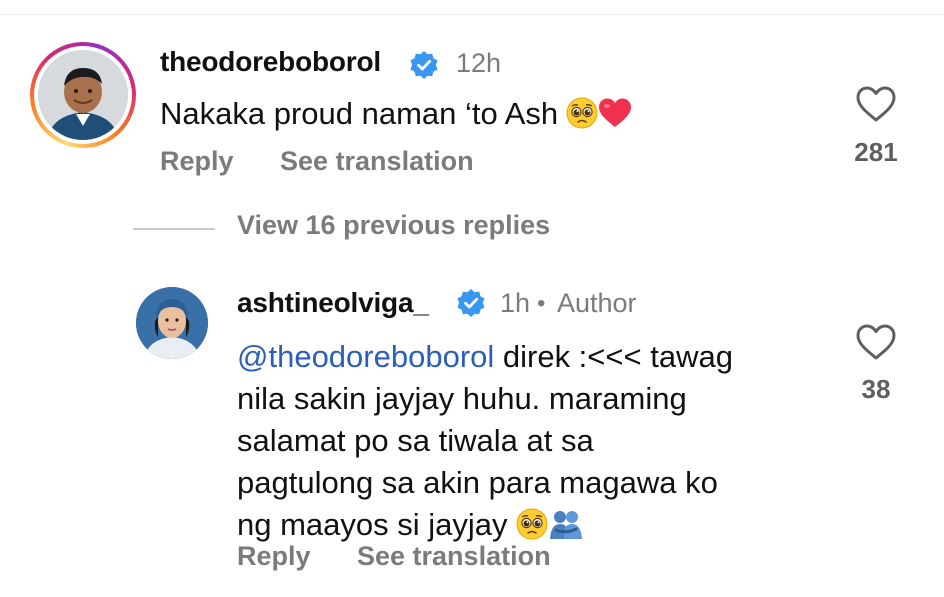 Image resolution: width=944 pixels, height=597 pixels. I want to click on avatar, so click(83, 95).